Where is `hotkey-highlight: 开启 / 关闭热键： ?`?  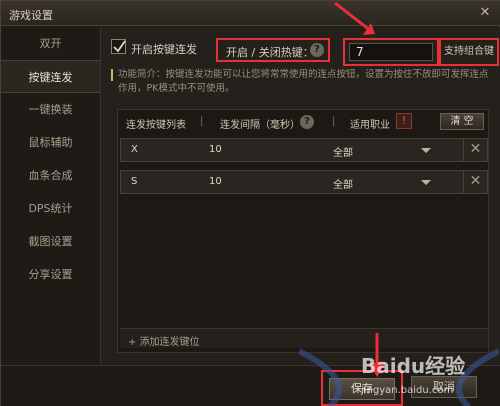 hotkey-highlight: 开启 / 关闭热键： ? is located at coordinates (273, 50).